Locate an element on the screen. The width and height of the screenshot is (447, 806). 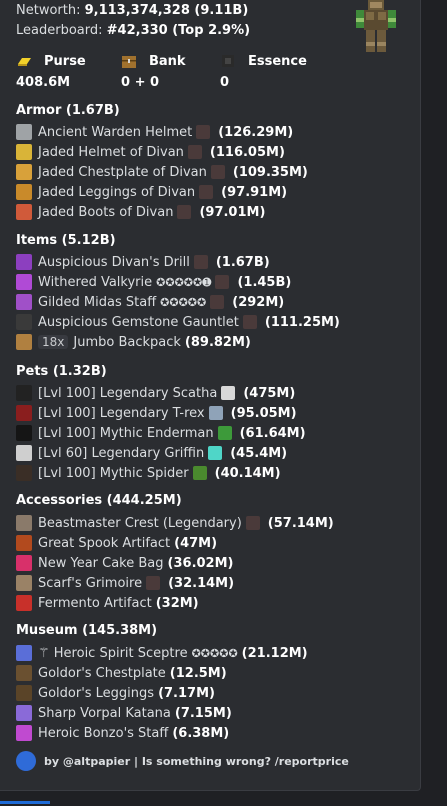
item-value: (32.14M) is located at coordinates (201, 583).